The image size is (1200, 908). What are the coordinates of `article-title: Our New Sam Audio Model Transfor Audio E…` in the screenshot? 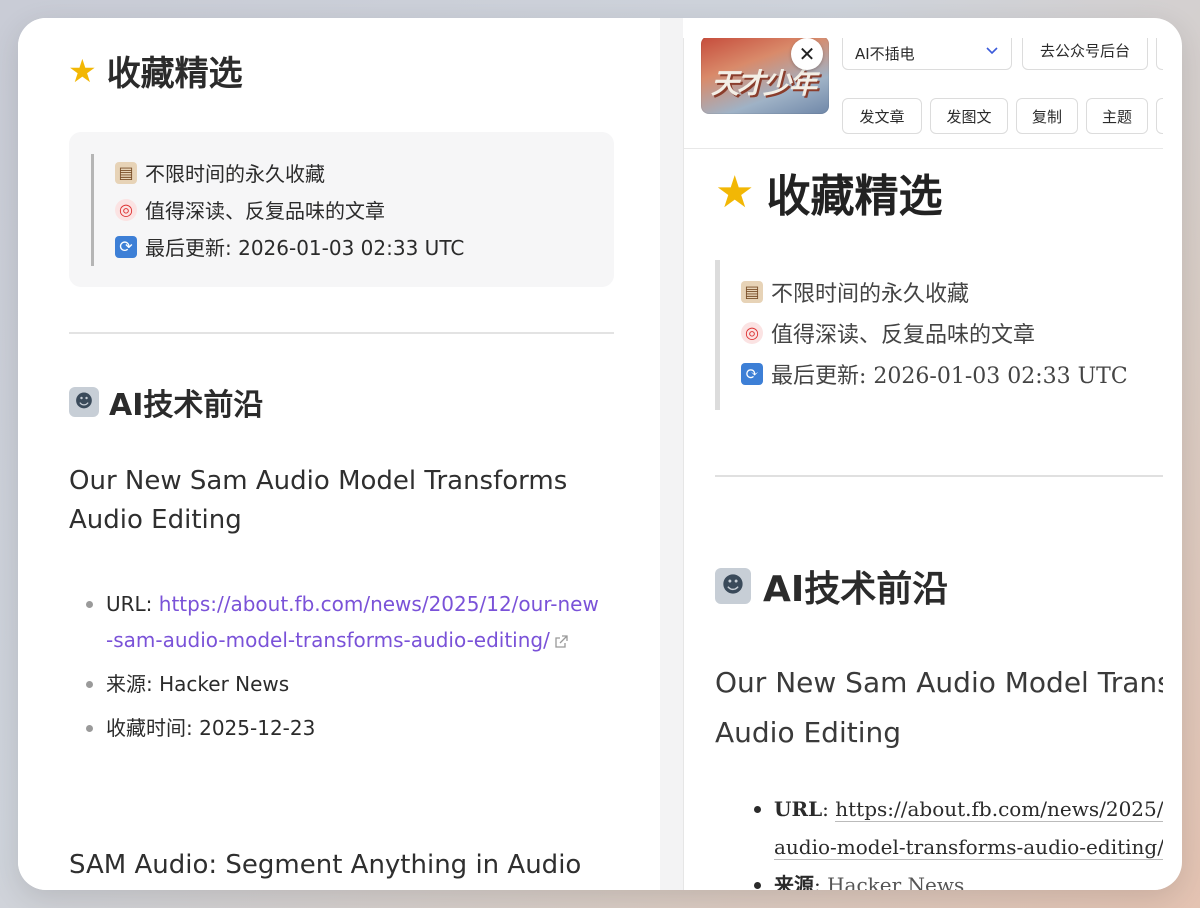 It's located at (939, 708).